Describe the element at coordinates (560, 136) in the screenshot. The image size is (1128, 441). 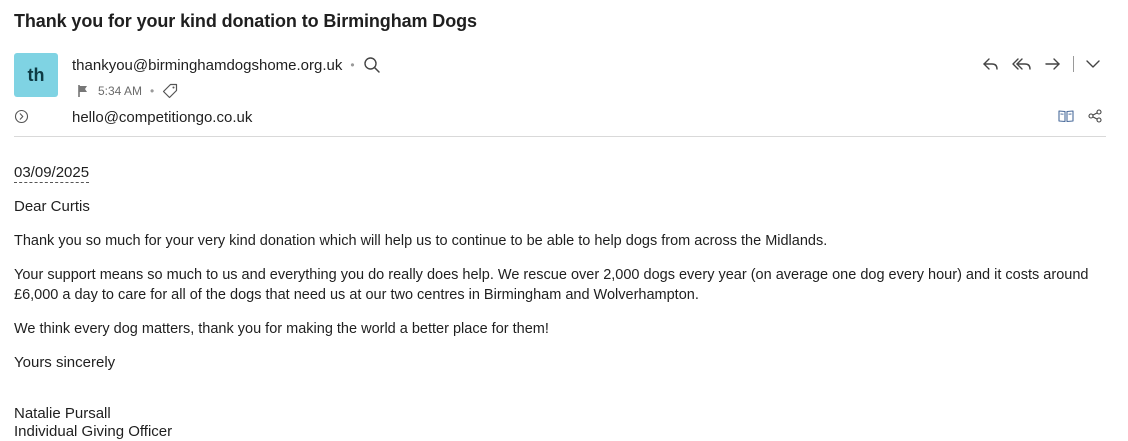
I see `header-divider` at that location.